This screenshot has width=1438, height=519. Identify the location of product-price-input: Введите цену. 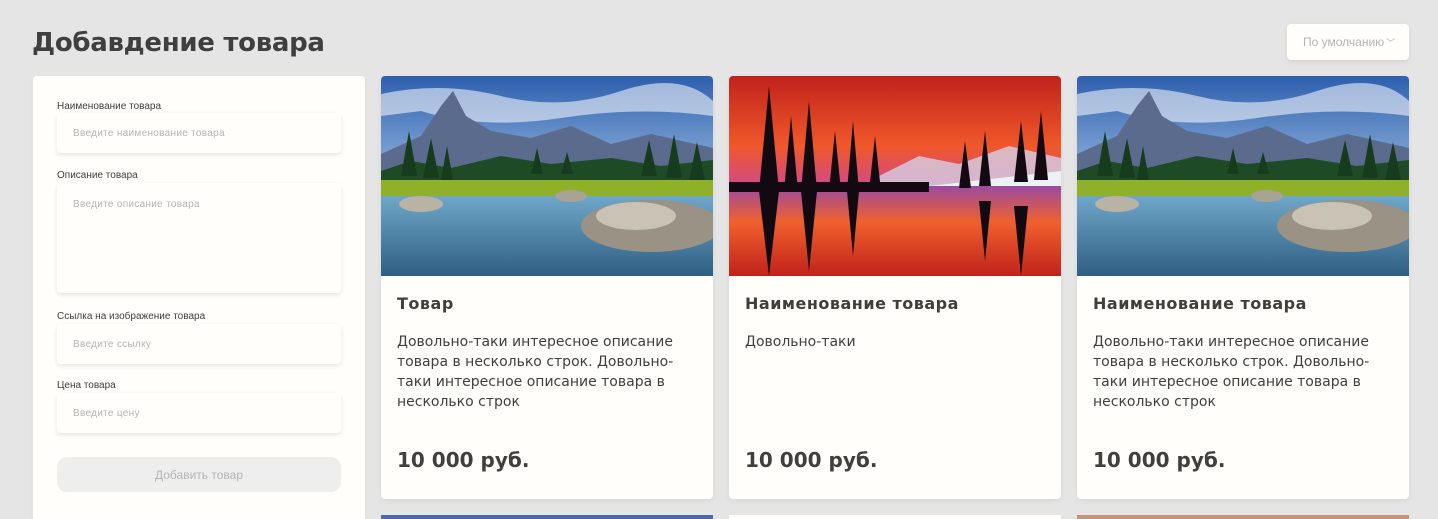
(199, 413).